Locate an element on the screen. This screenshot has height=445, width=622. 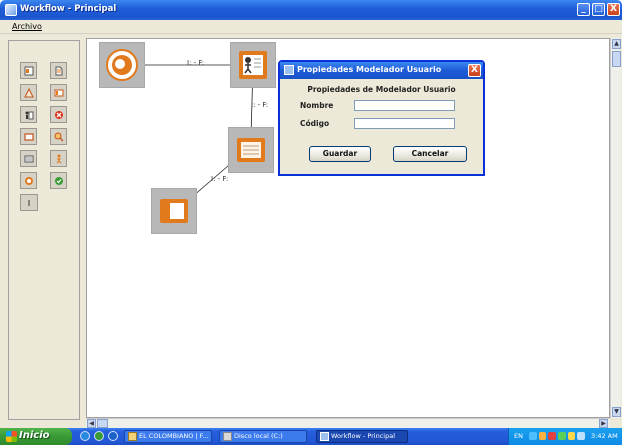
window-titlebar: Workflow - Principal _ □ X is located at coordinates (311, 10).